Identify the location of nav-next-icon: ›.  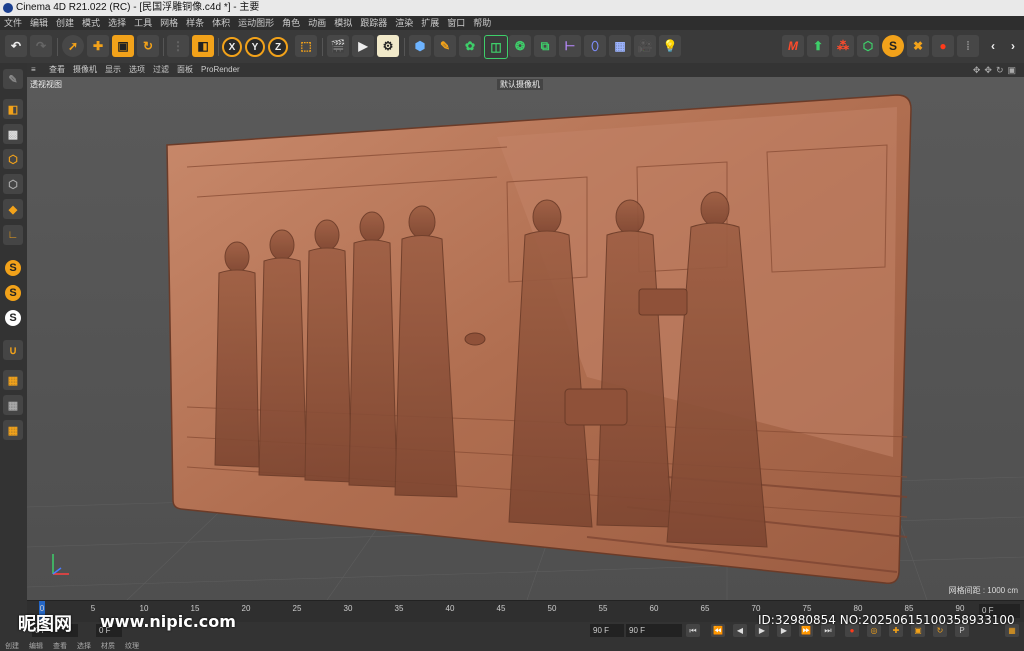
(1013, 46).